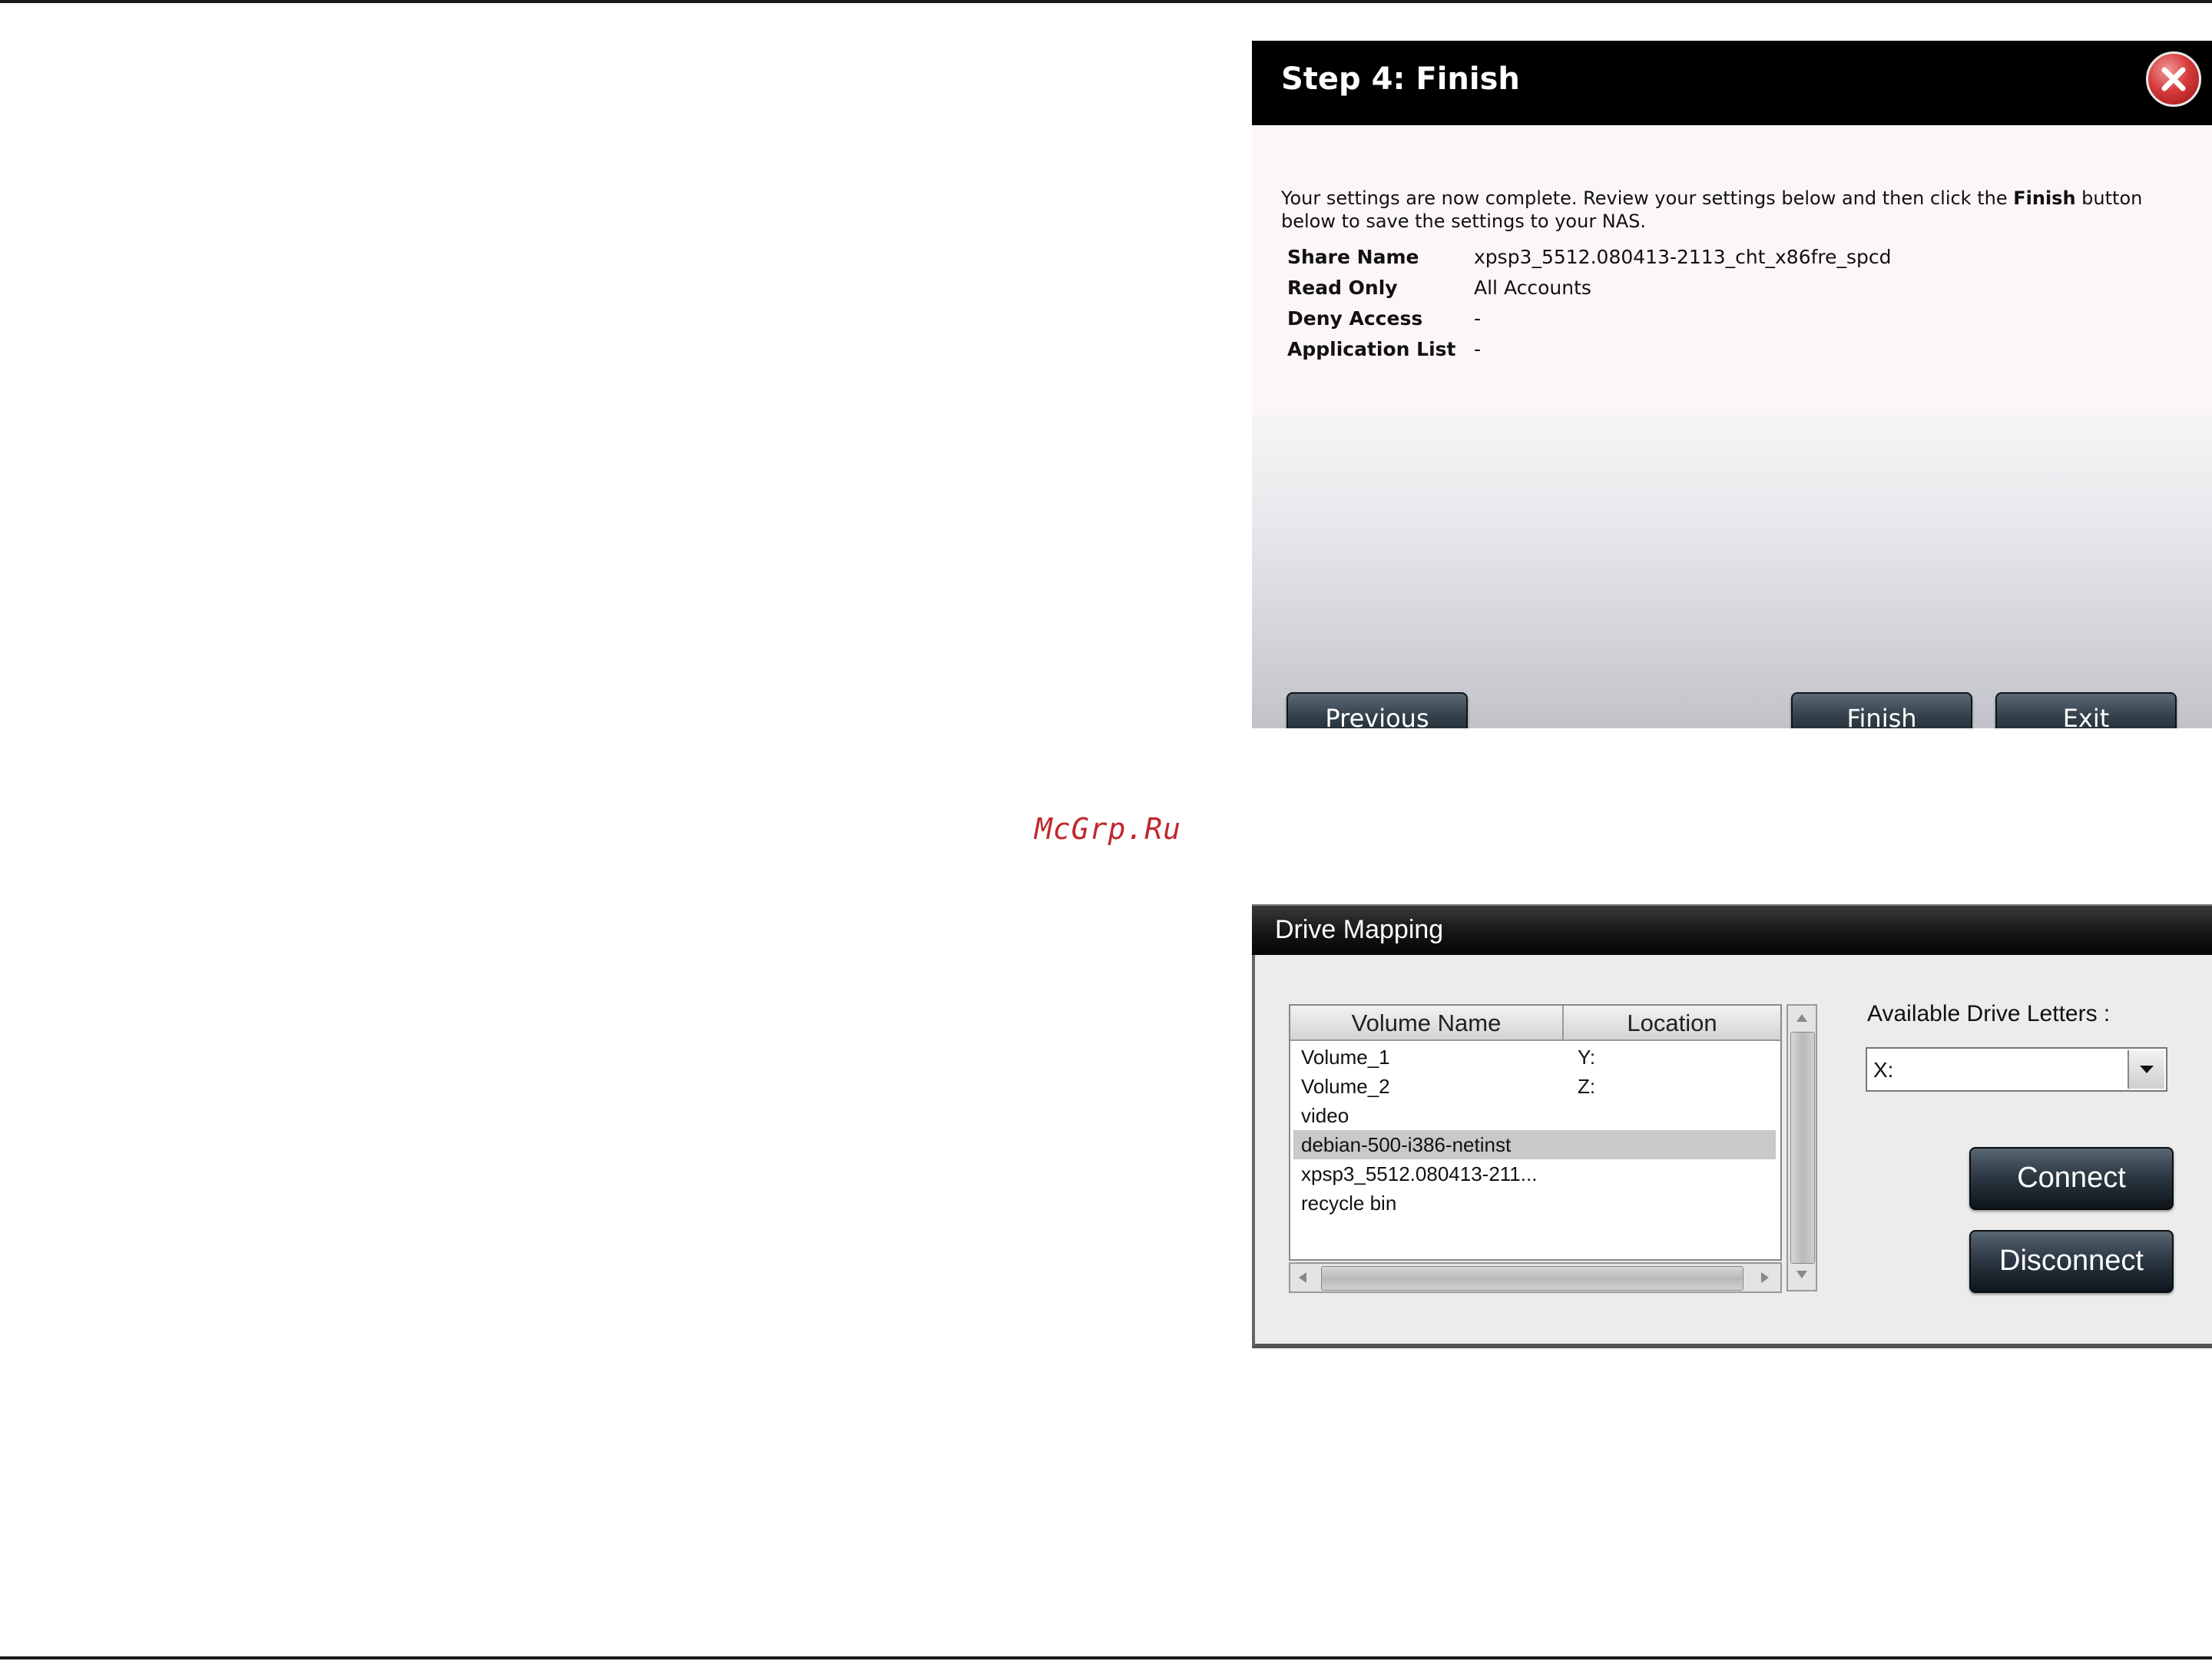 This screenshot has height=1661, width=2212. What do you see at coordinates (1372, 349) in the screenshot?
I see `setting-label: Application List` at bounding box center [1372, 349].